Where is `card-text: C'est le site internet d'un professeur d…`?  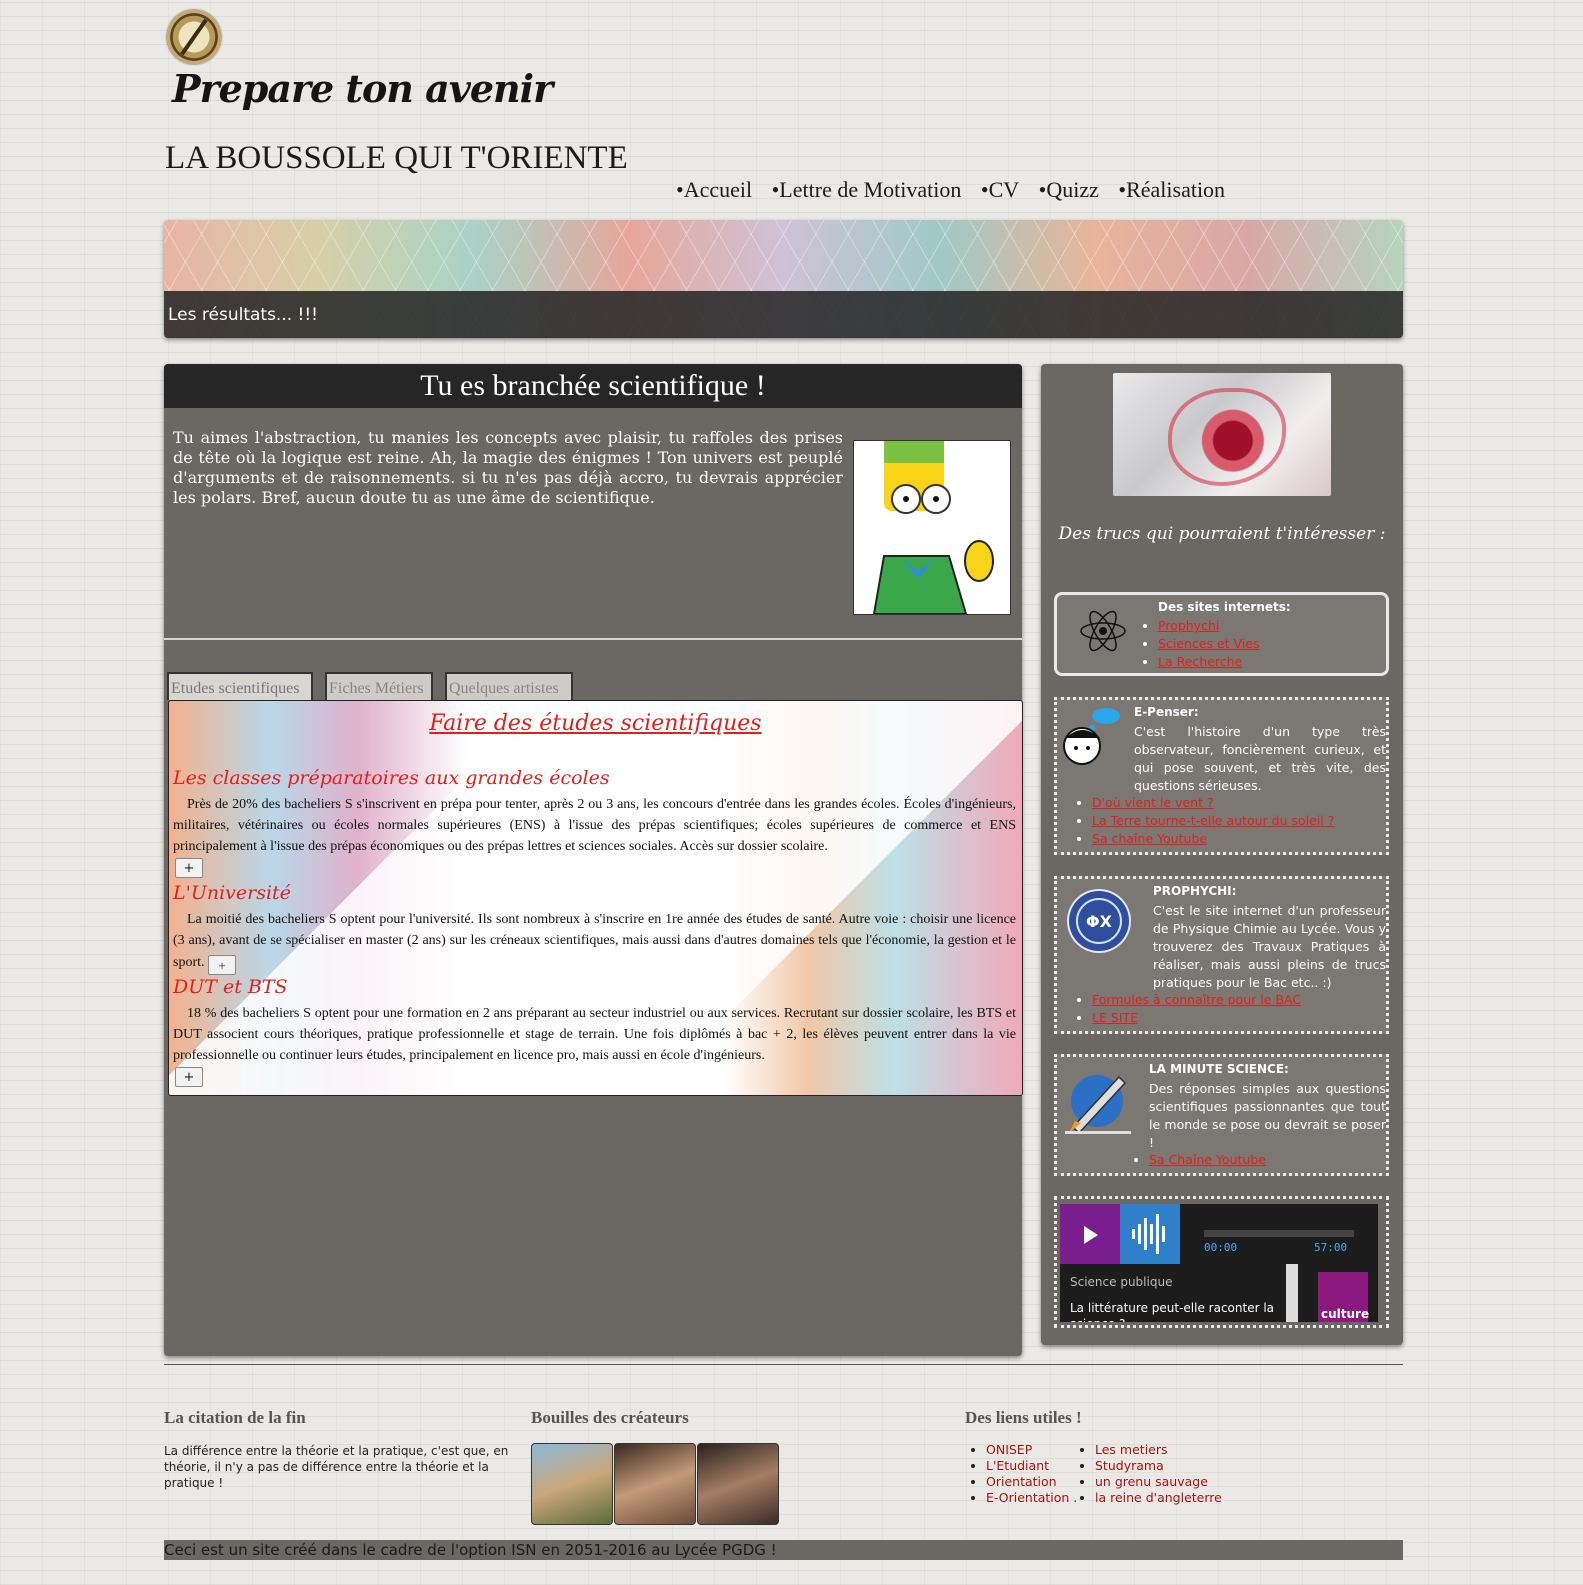 card-text: C'est le site internet d'un professeur d… is located at coordinates (1269, 946).